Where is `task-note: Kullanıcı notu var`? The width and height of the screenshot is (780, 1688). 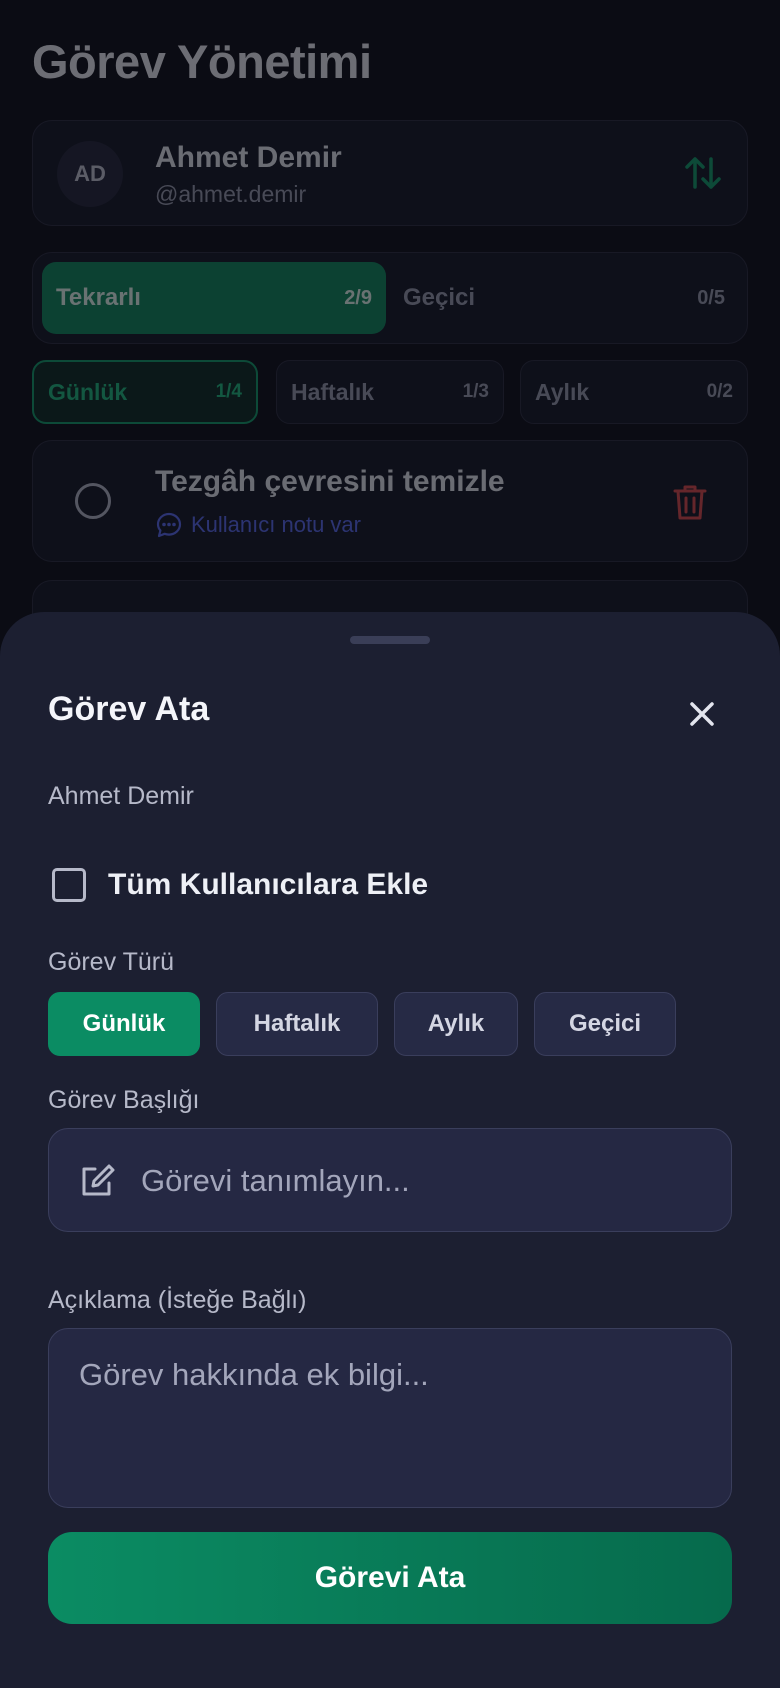 task-note: Kullanıcı notu var is located at coordinates (258, 525).